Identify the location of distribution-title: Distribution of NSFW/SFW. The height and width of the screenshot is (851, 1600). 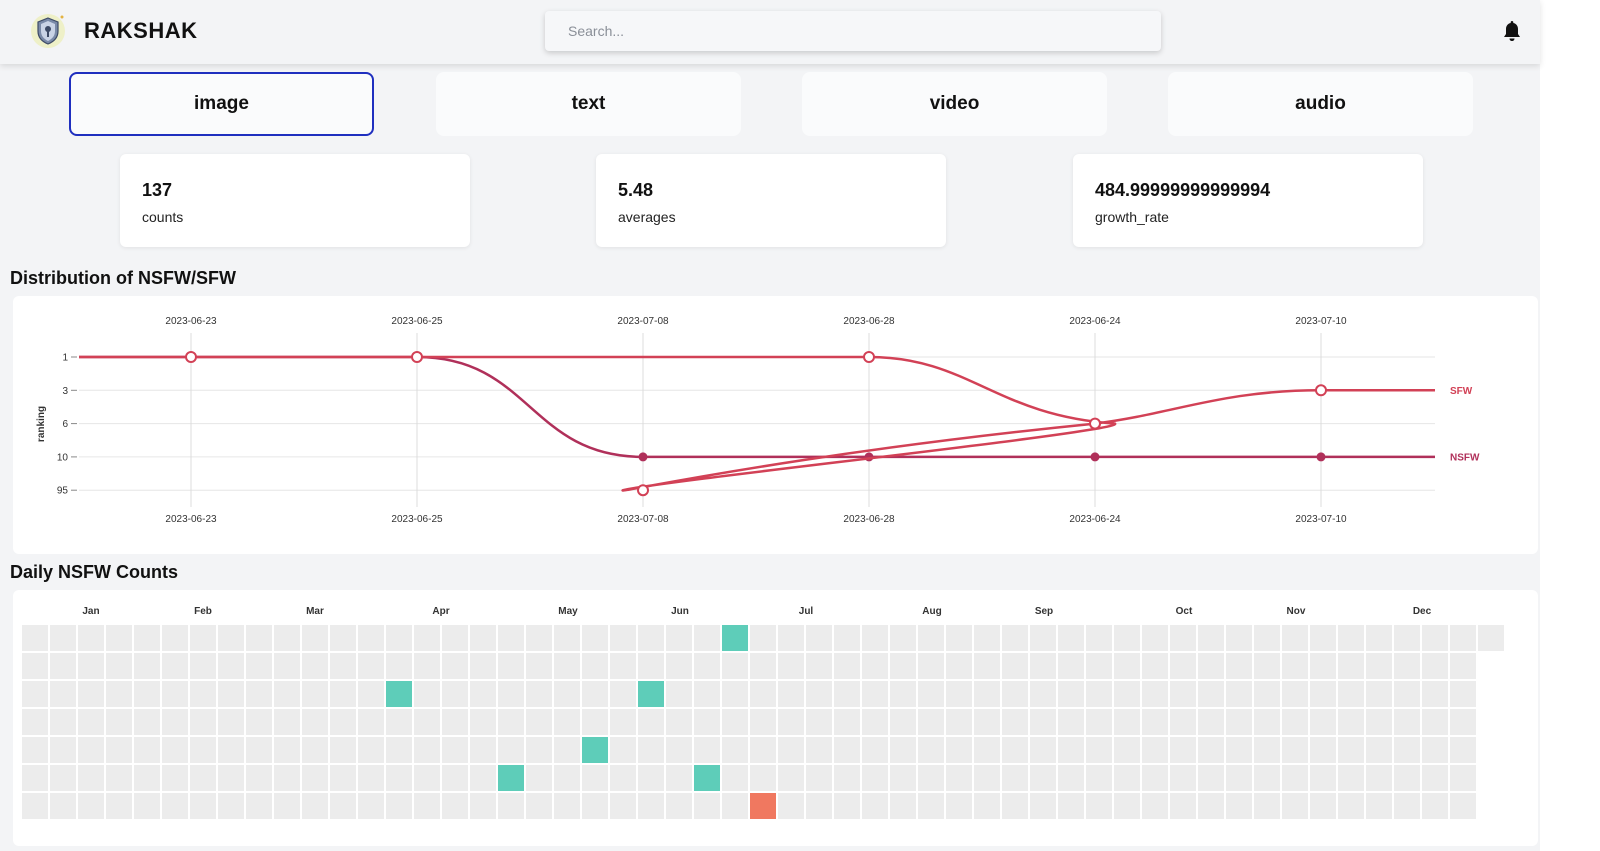
(123, 278).